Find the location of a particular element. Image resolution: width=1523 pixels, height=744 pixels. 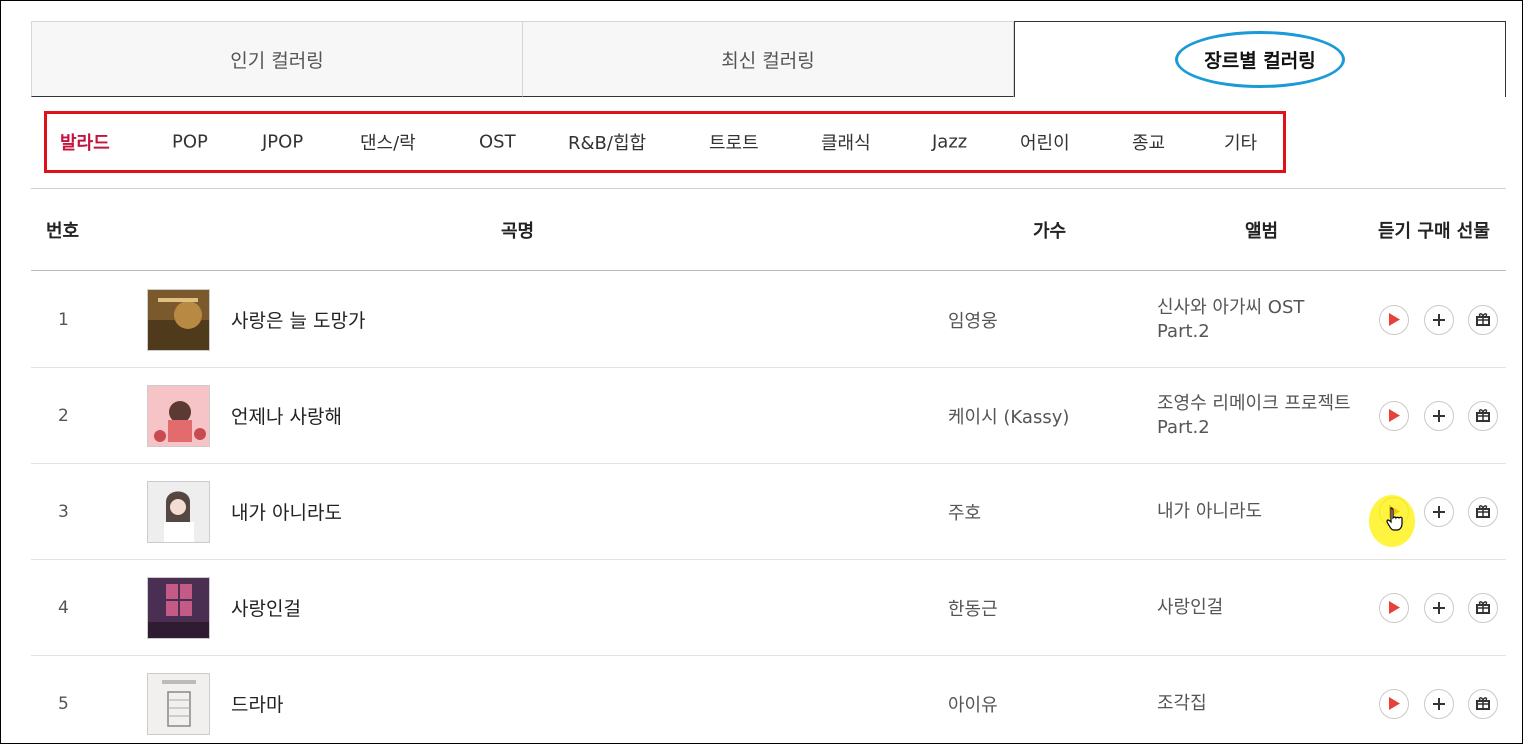

table-row: 4 사랑인걸 한동근 사랑인걸 is located at coordinates (768, 608).